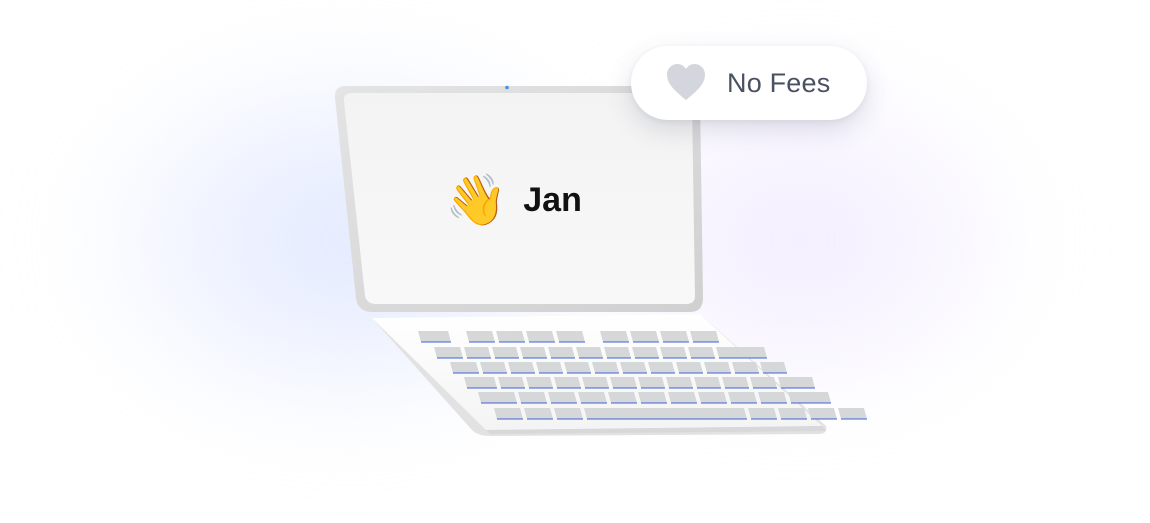 Image resolution: width=1150 pixels, height=523 pixels. What do you see at coordinates (552, 199) in the screenshot?
I see `user-name: Jan` at bounding box center [552, 199].